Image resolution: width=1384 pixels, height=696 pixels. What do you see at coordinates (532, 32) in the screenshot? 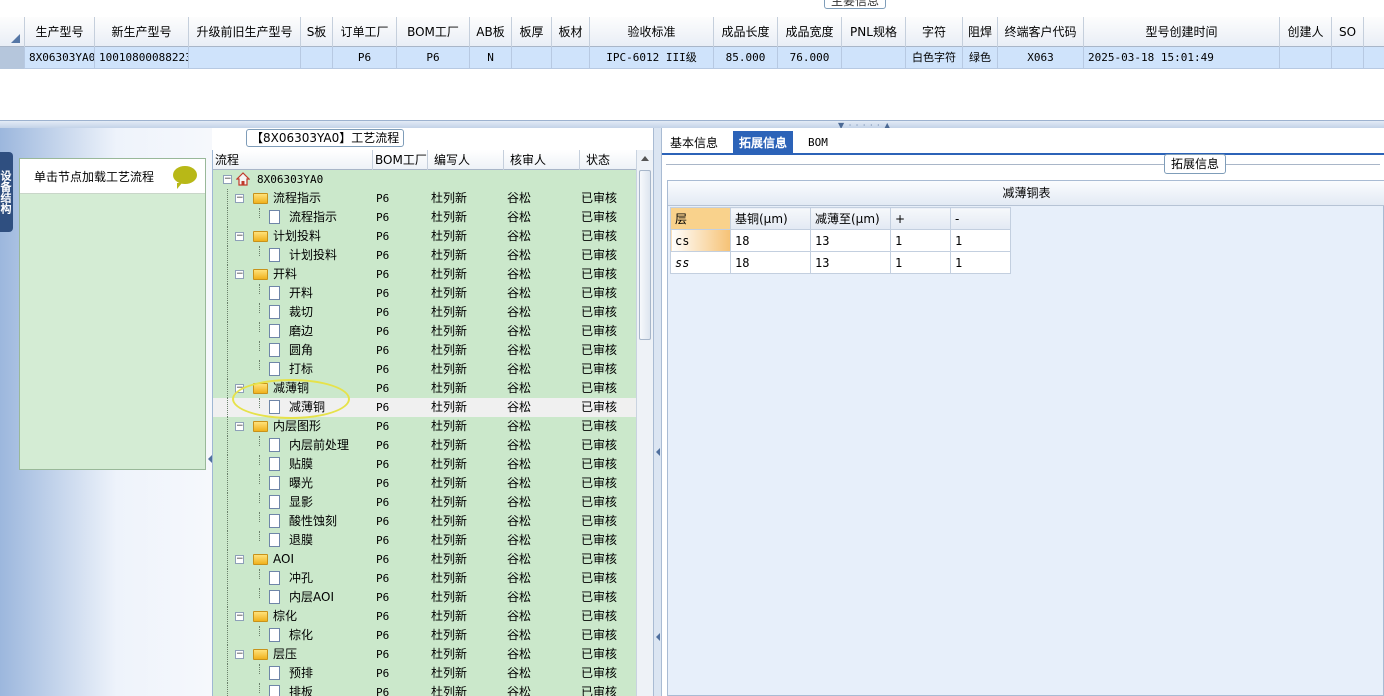
I see `grid-column-header: 板厚` at bounding box center [532, 32].